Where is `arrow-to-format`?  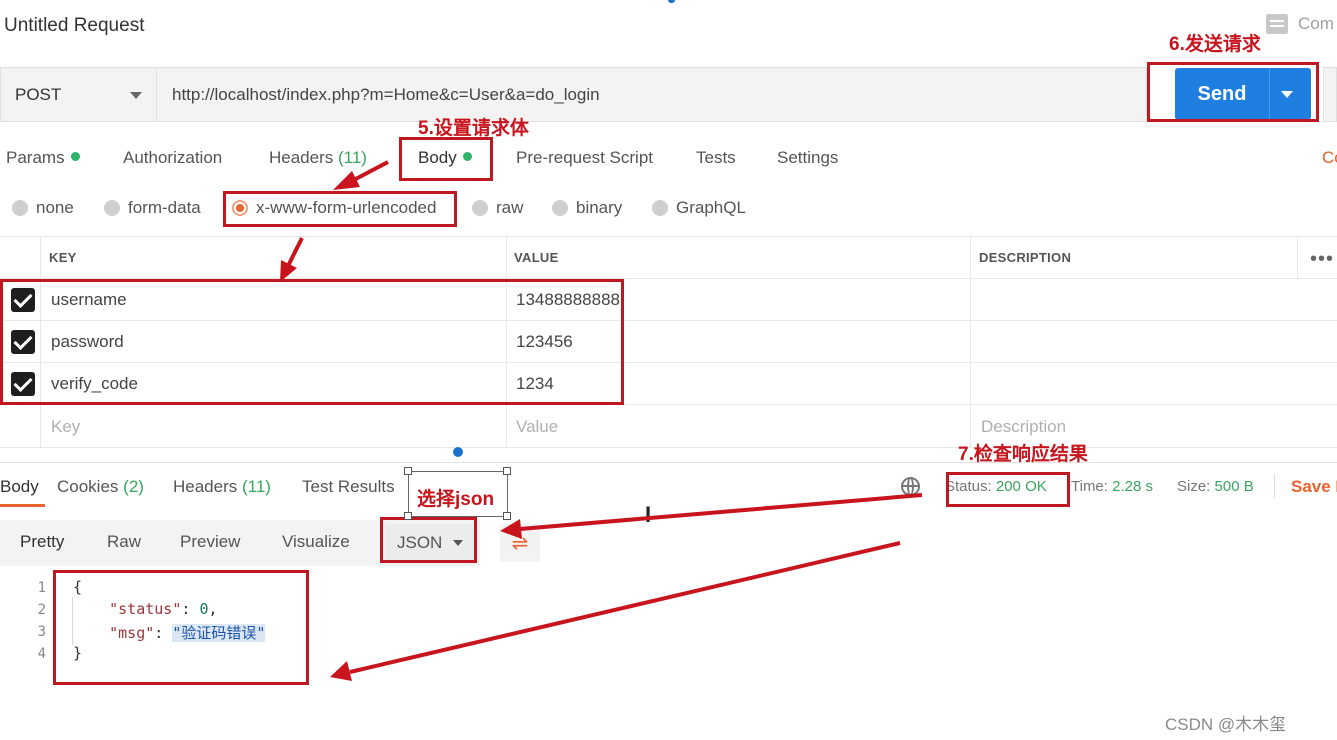
arrow-to-format is located at coordinates (721, 512).